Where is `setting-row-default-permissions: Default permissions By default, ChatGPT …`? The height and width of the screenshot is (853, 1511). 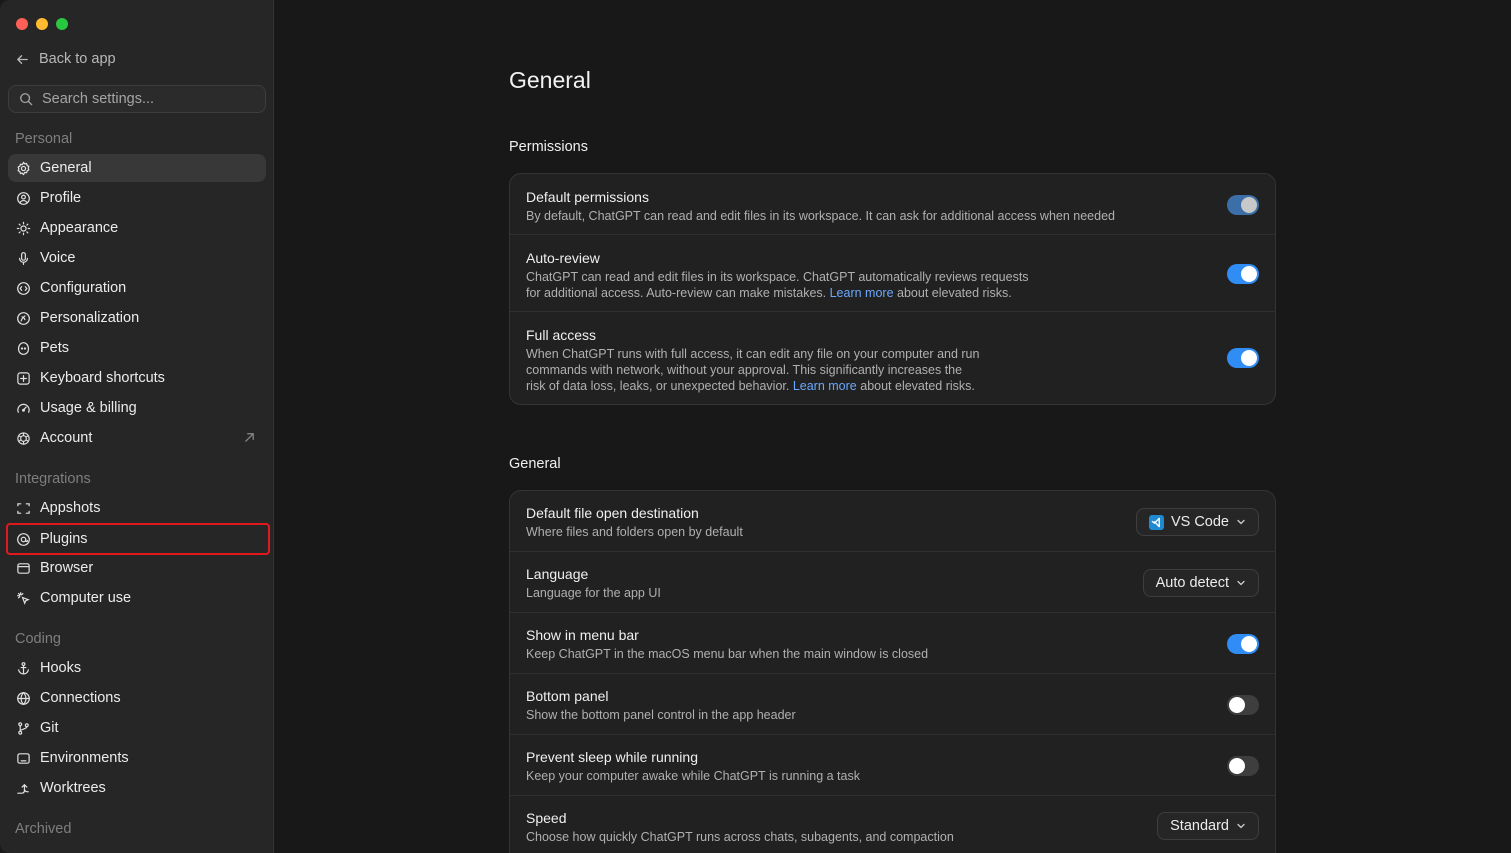 setting-row-default-permissions: Default permissions By default, ChatGPT … is located at coordinates (892, 204).